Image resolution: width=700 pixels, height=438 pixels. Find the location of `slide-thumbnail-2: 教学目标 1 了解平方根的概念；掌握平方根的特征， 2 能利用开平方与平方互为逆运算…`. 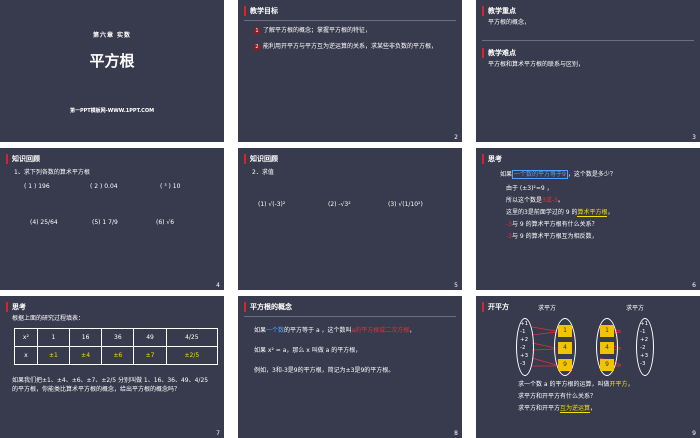

slide-thumbnail-2: 教学目标 1 了解平方根的概念；掌握平方根的特征， 2 能利用开平方与平方互为逆运算… is located at coordinates (350, 71).